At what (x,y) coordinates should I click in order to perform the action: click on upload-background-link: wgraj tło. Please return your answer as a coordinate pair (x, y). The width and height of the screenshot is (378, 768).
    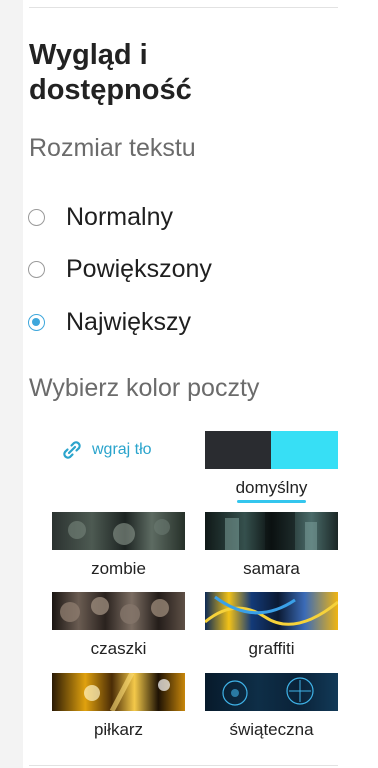
    Looking at the image, I should click on (105, 450).